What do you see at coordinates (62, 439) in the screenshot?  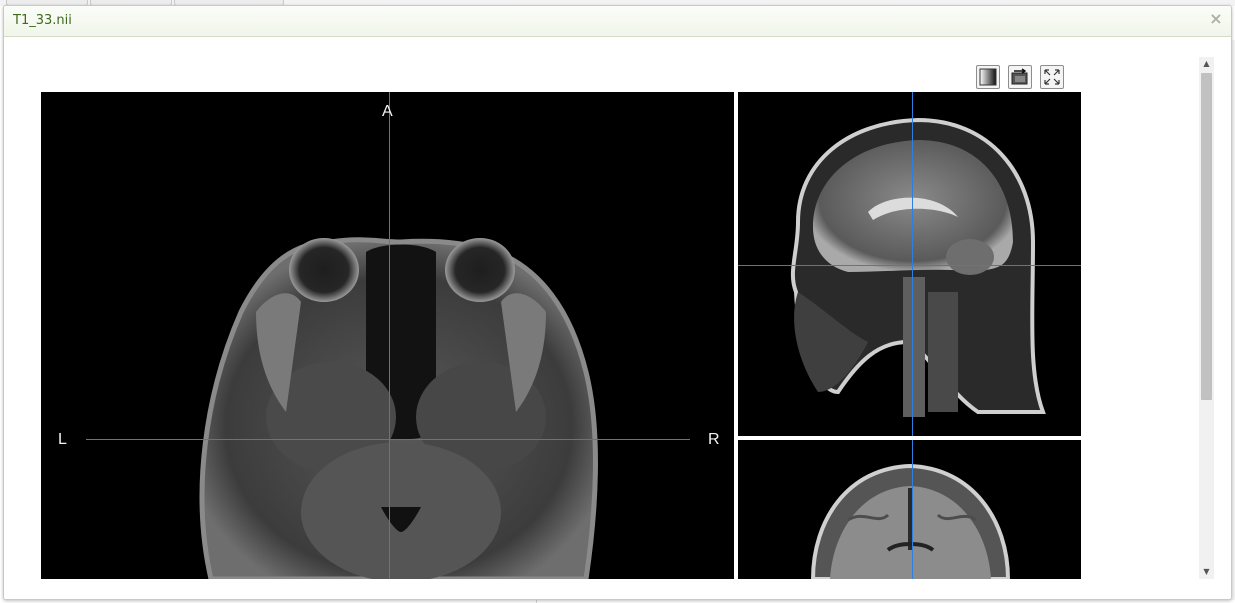 I see `axial-label-left: L` at bounding box center [62, 439].